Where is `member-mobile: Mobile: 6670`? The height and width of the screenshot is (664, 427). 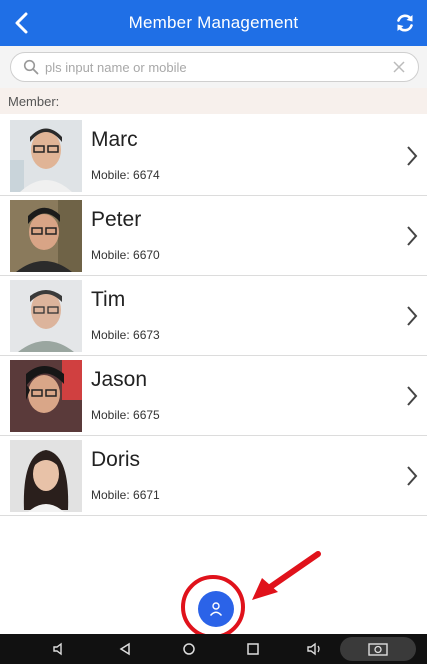
member-mobile: Mobile: 6670 is located at coordinates (125, 255).